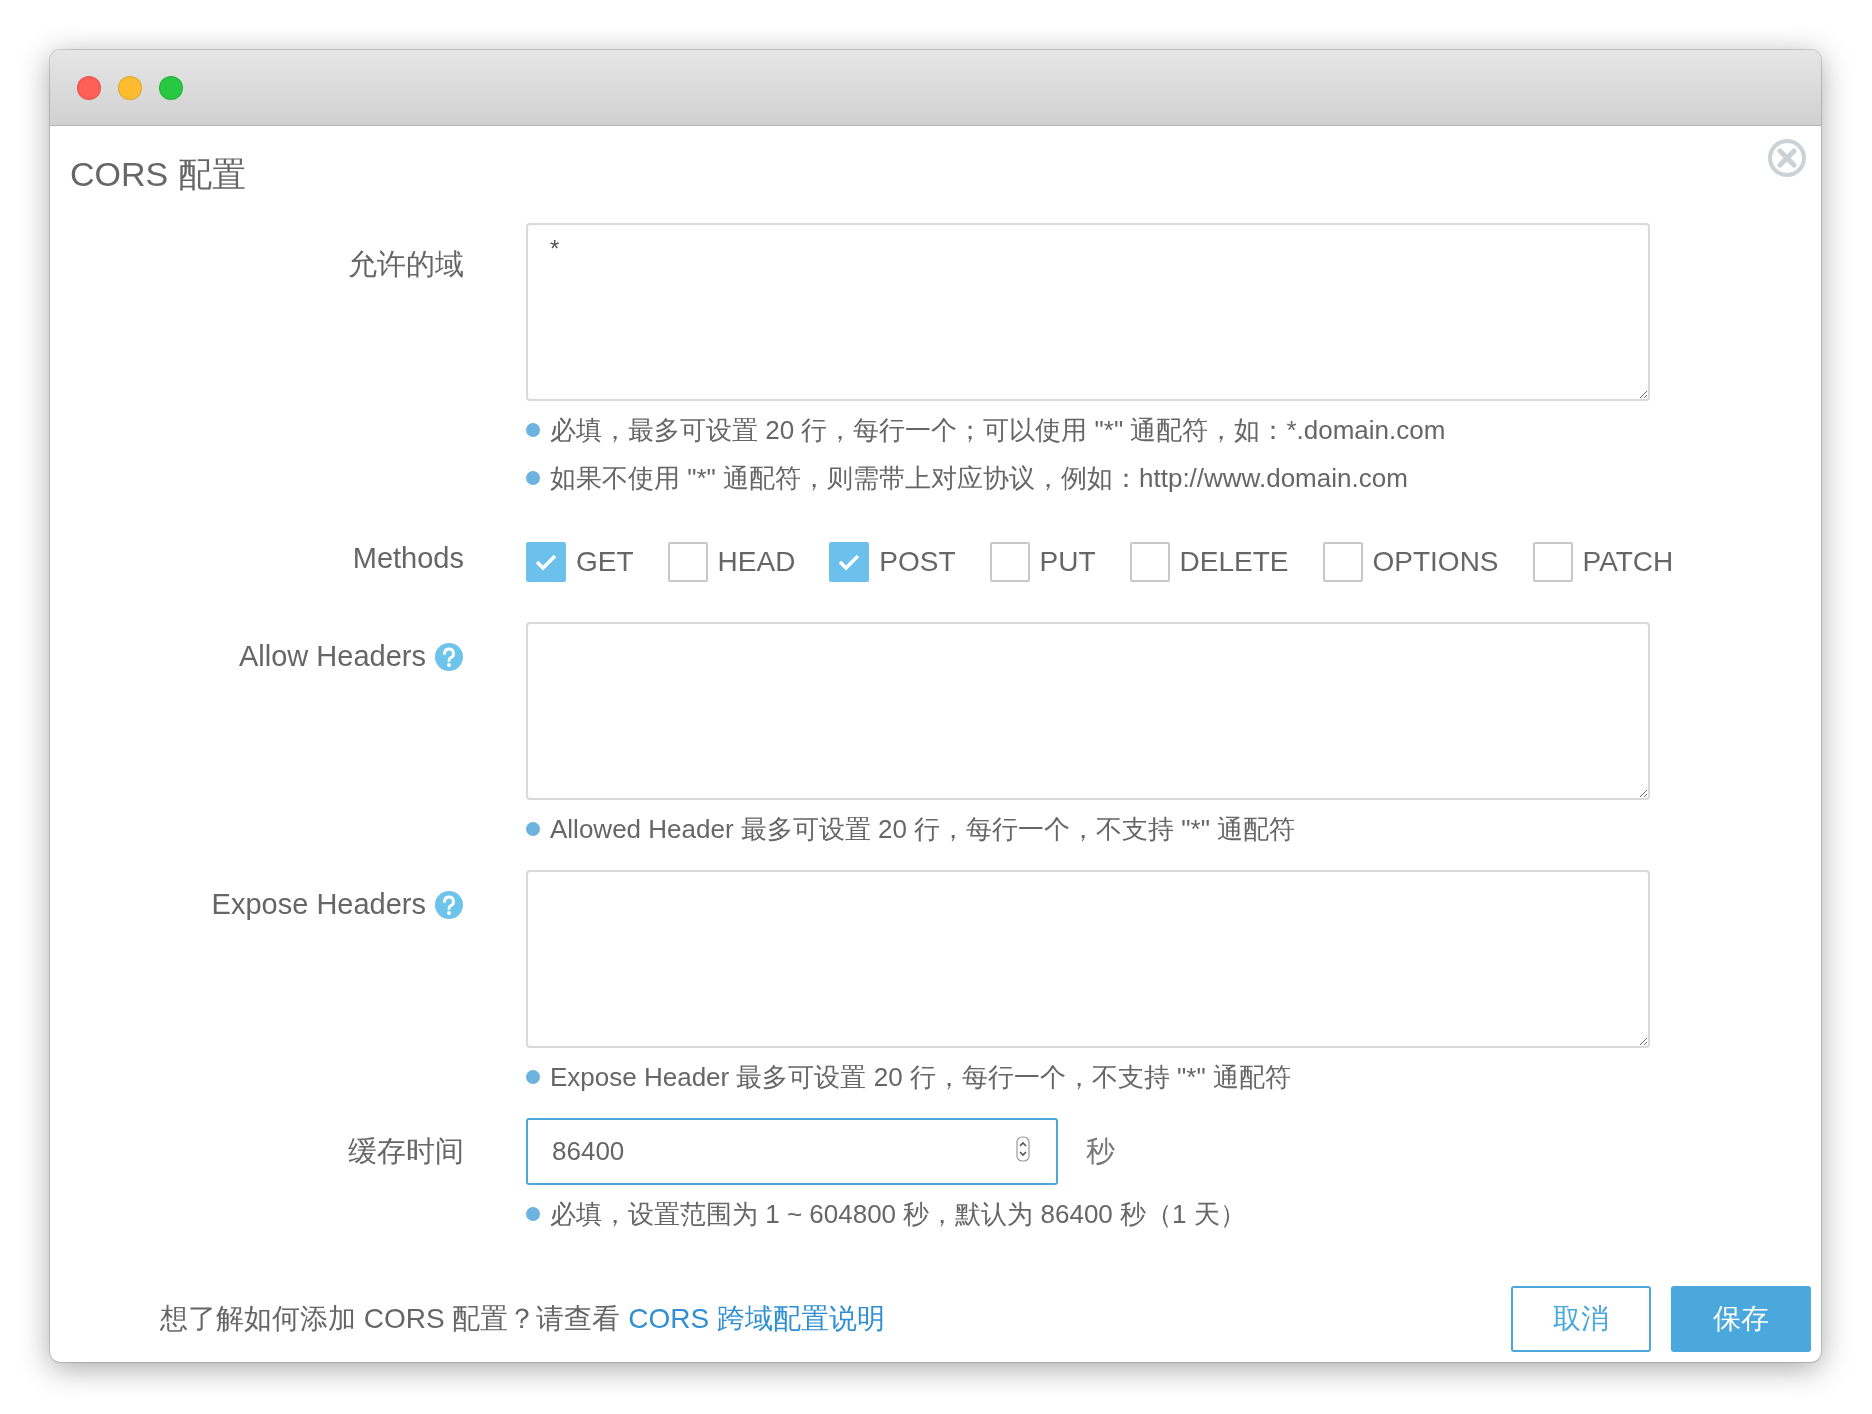 The height and width of the screenshot is (1414, 1872). What do you see at coordinates (920, 1077) in the screenshot?
I see `hint-text: Expose Header 最多可设置 20 行，每行一个，不支持 "*" 通配符` at bounding box center [920, 1077].